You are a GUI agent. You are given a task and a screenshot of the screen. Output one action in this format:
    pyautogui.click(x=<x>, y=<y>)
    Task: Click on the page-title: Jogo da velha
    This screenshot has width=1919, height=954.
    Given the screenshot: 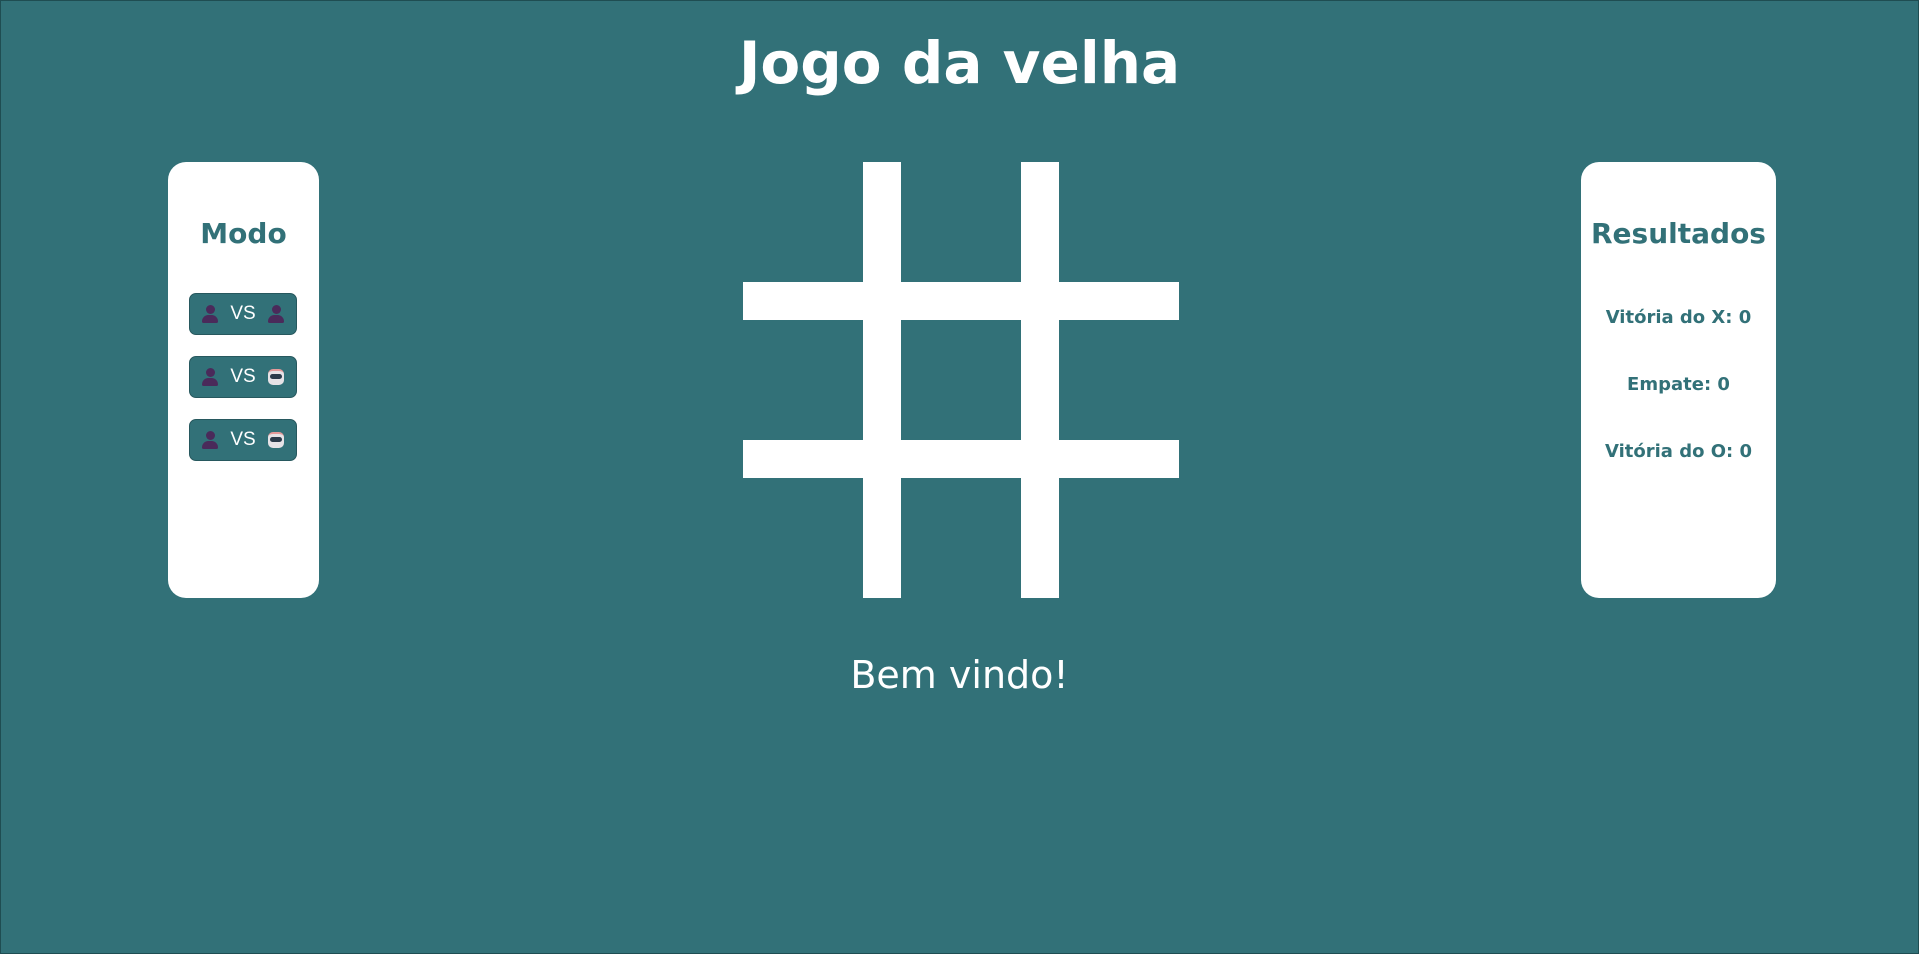 What is the action you would take?
    pyautogui.click(x=959, y=63)
    